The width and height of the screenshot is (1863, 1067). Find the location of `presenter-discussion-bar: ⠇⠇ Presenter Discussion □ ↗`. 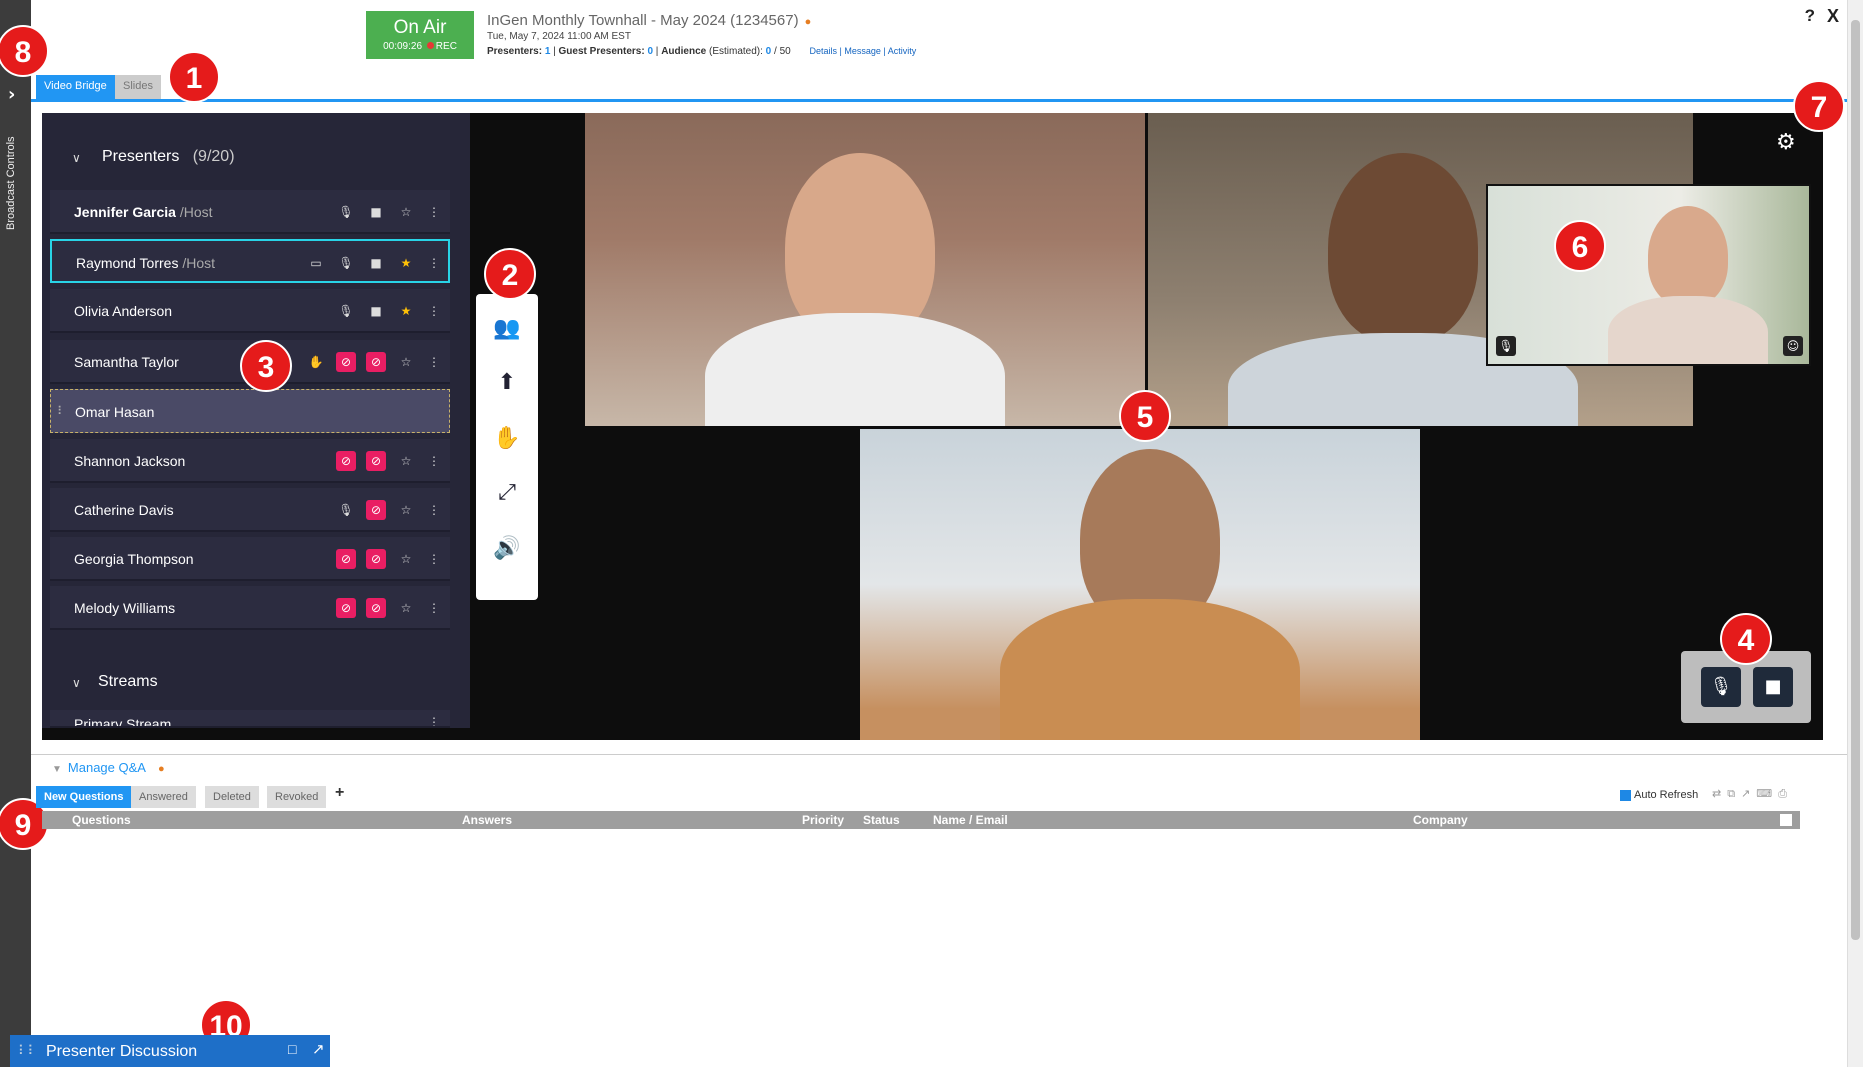

presenter-discussion-bar: ⠇⠇ Presenter Discussion □ ↗ is located at coordinates (170, 1051).